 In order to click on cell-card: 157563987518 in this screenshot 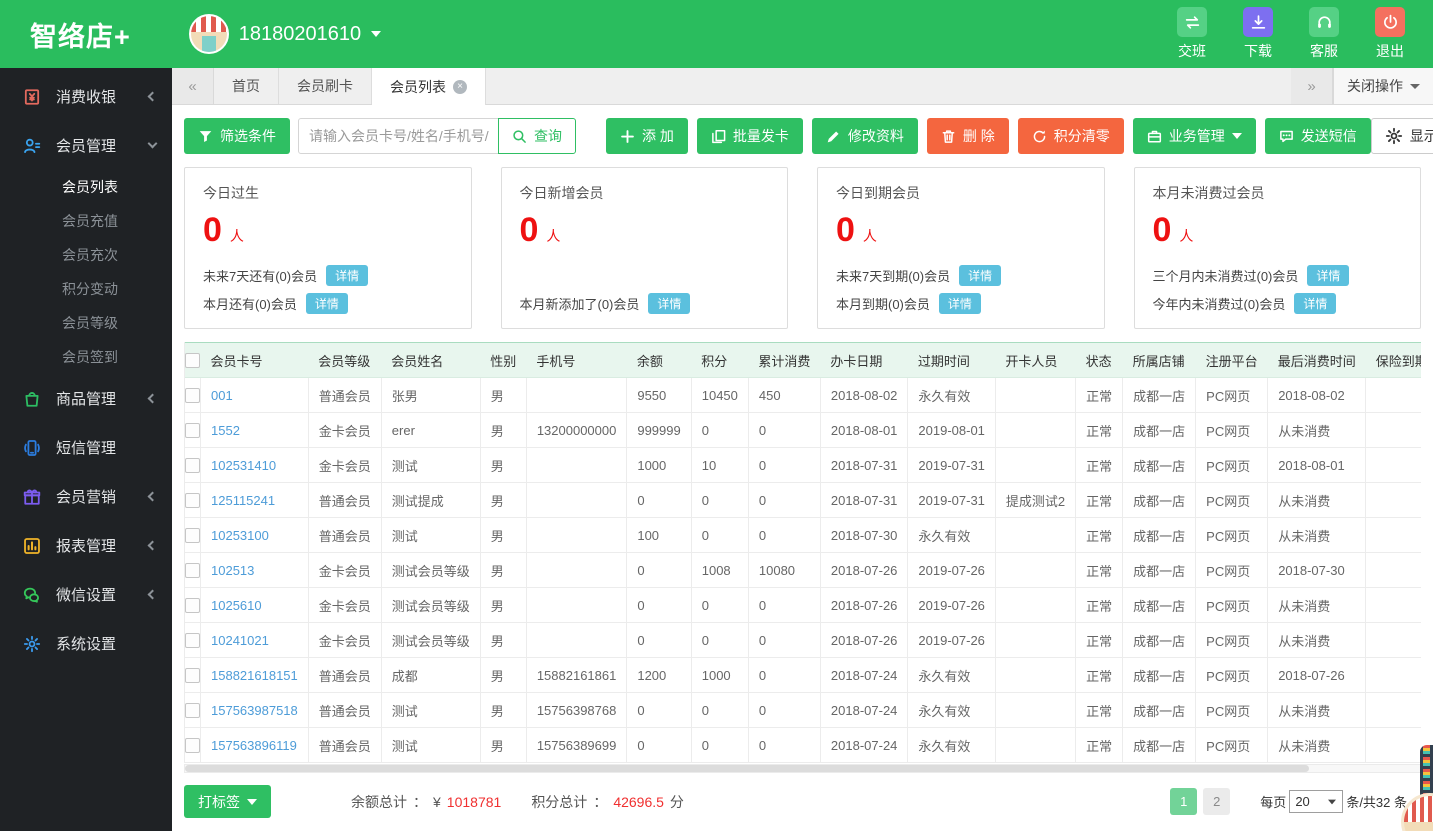, I will do `click(254, 710)`.